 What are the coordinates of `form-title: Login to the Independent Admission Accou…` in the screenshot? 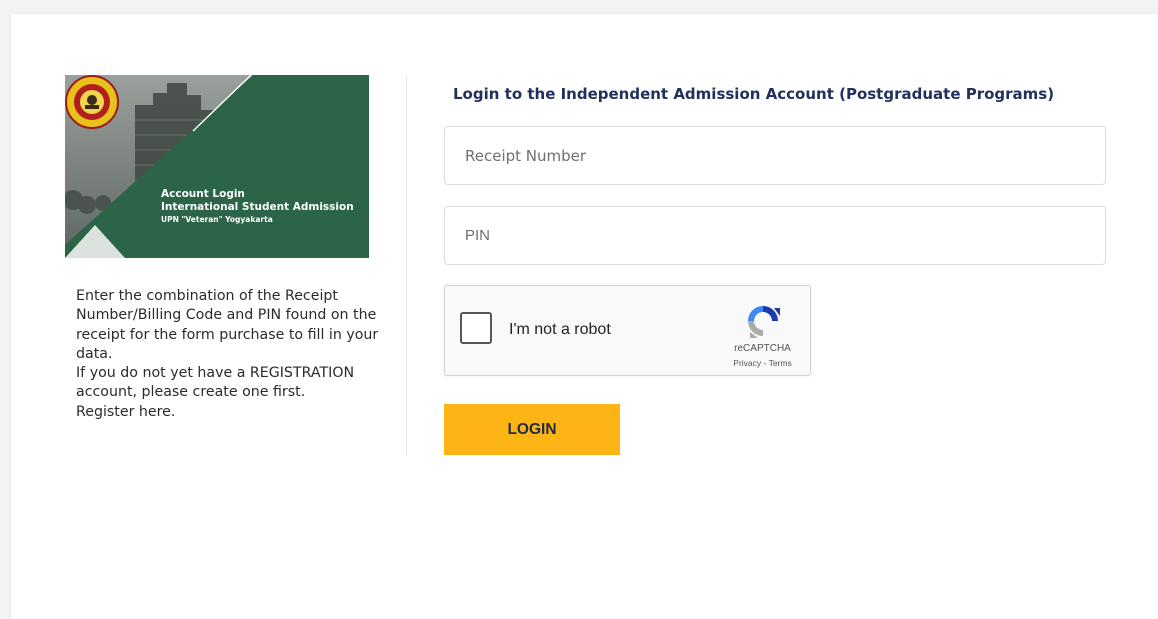 It's located at (754, 94).